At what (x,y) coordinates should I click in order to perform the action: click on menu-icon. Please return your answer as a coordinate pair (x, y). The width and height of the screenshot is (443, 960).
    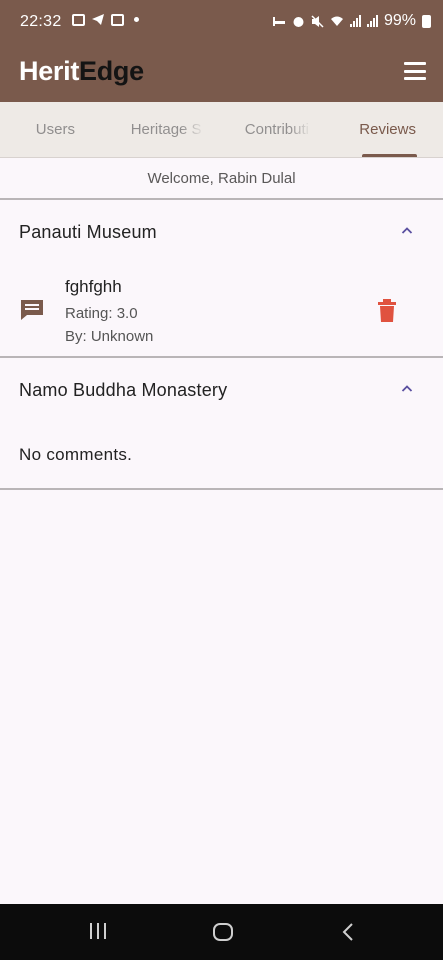
    Looking at the image, I should click on (415, 71).